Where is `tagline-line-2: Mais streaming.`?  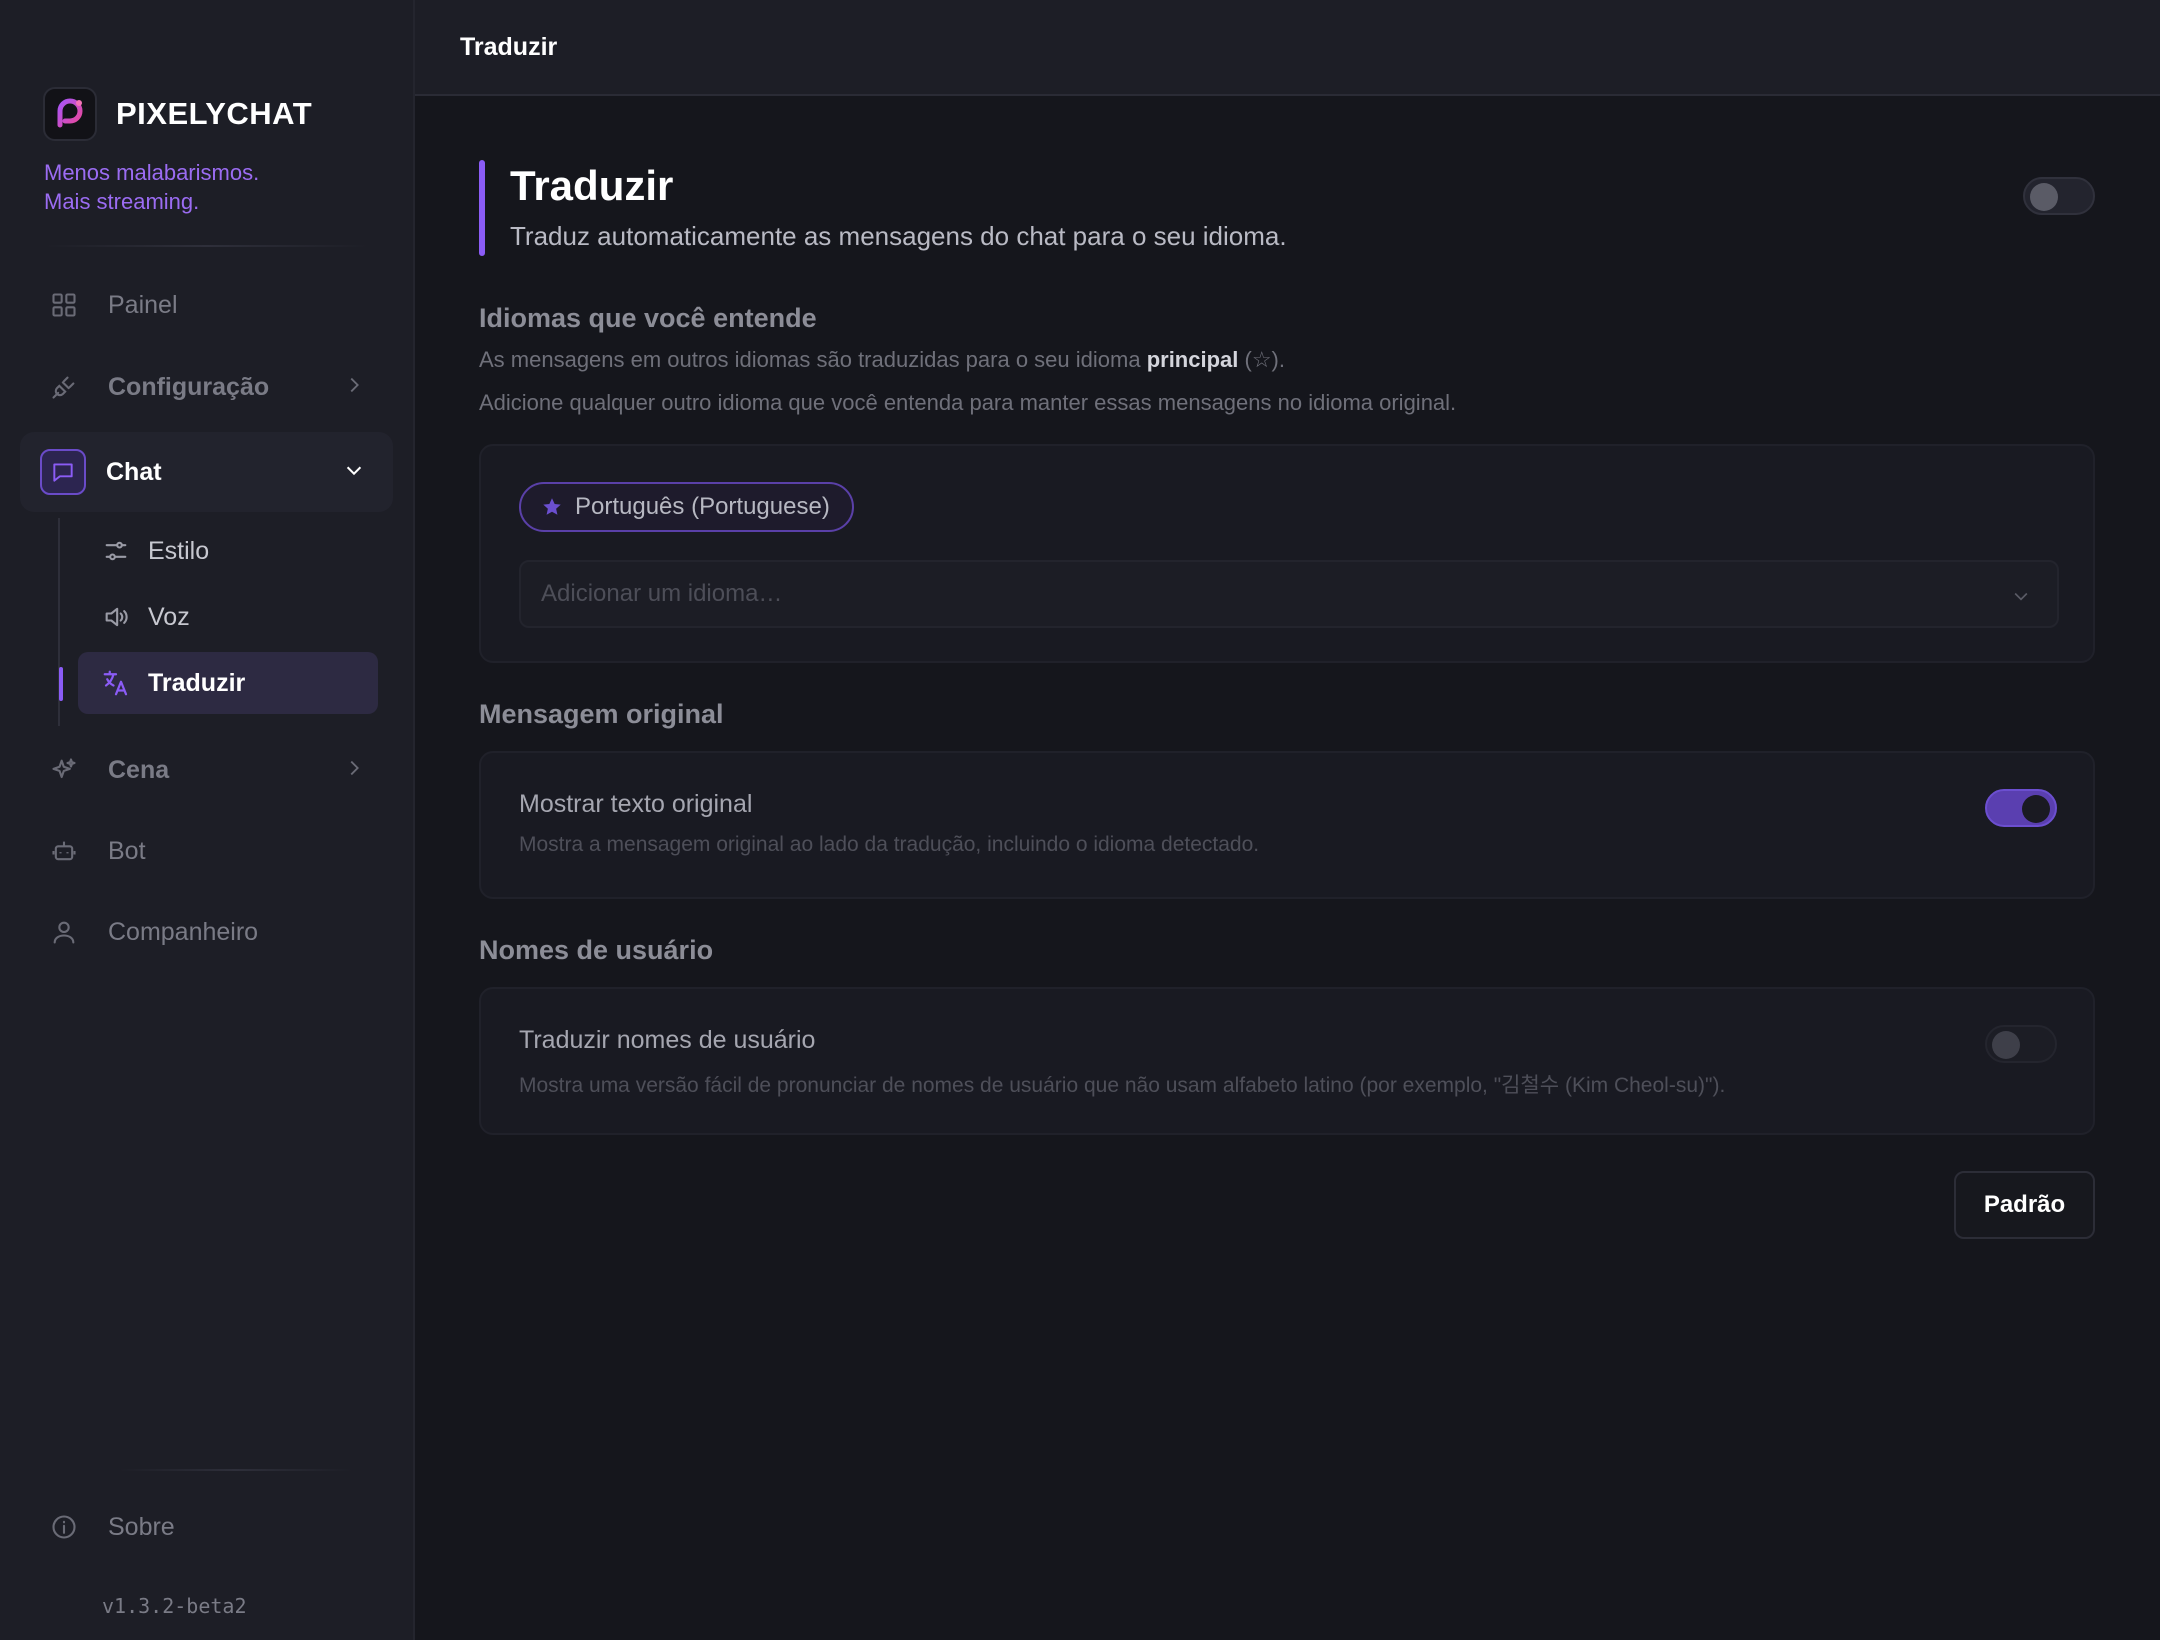
tagline-line-2: Mais streaming. is located at coordinates (122, 201).